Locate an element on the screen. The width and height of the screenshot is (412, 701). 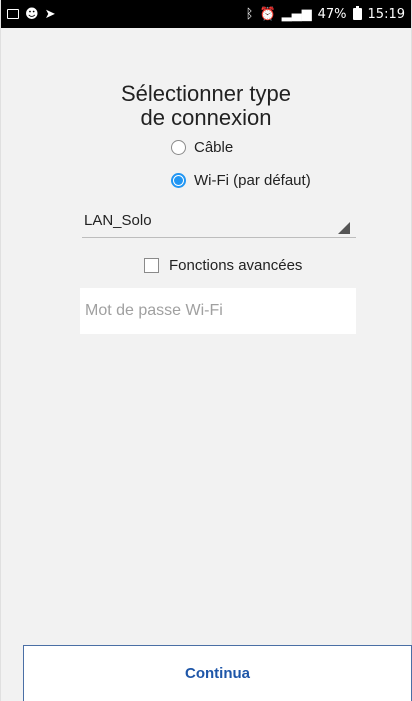
battery-icon is located at coordinates (357, 13).